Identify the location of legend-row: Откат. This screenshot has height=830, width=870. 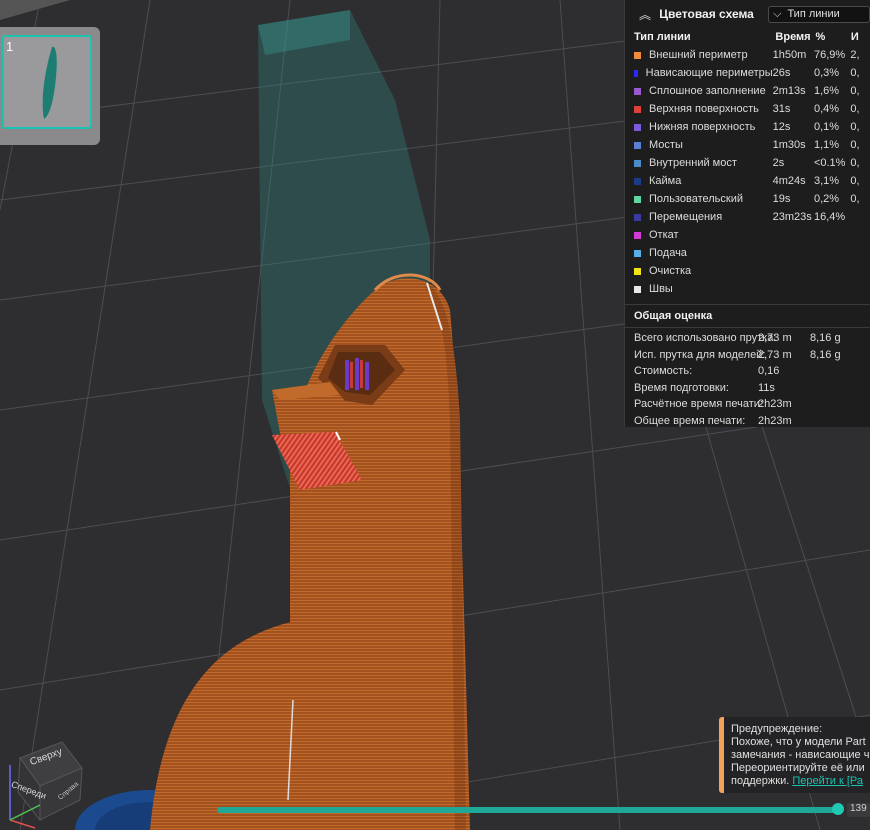
(747, 235).